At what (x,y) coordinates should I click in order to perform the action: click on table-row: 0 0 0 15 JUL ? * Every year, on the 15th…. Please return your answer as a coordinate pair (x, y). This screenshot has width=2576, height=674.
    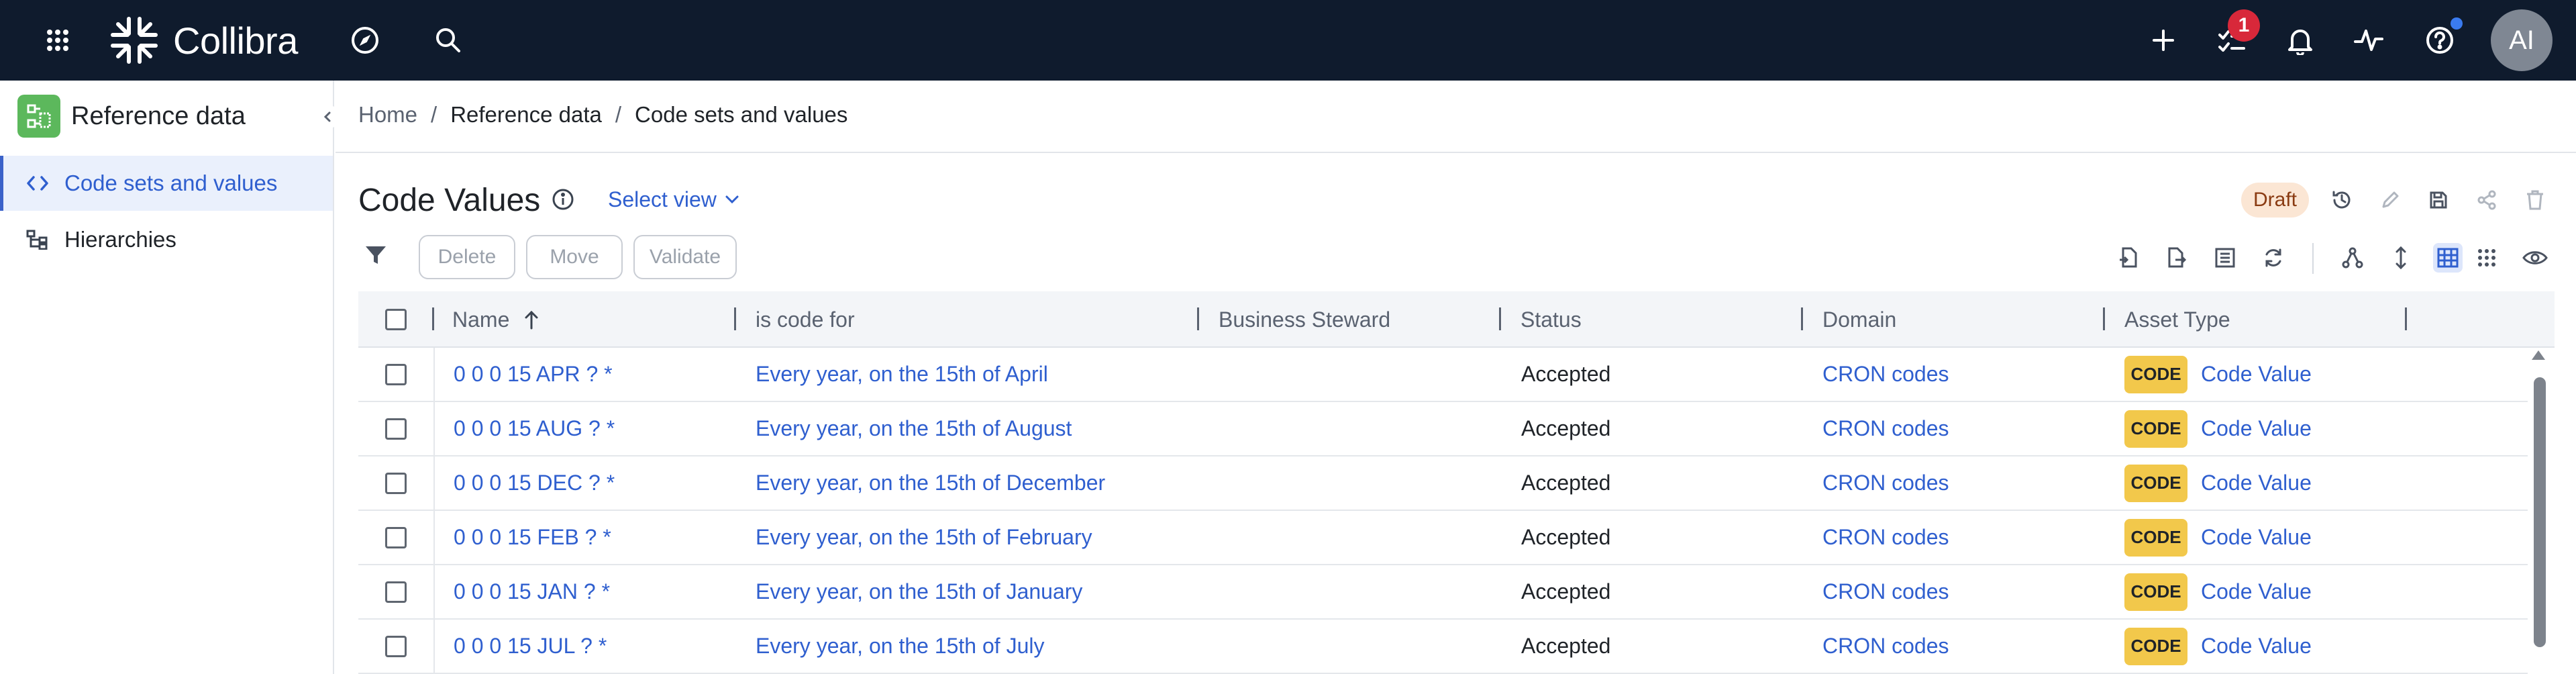
    Looking at the image, I should click on (1443, 647).